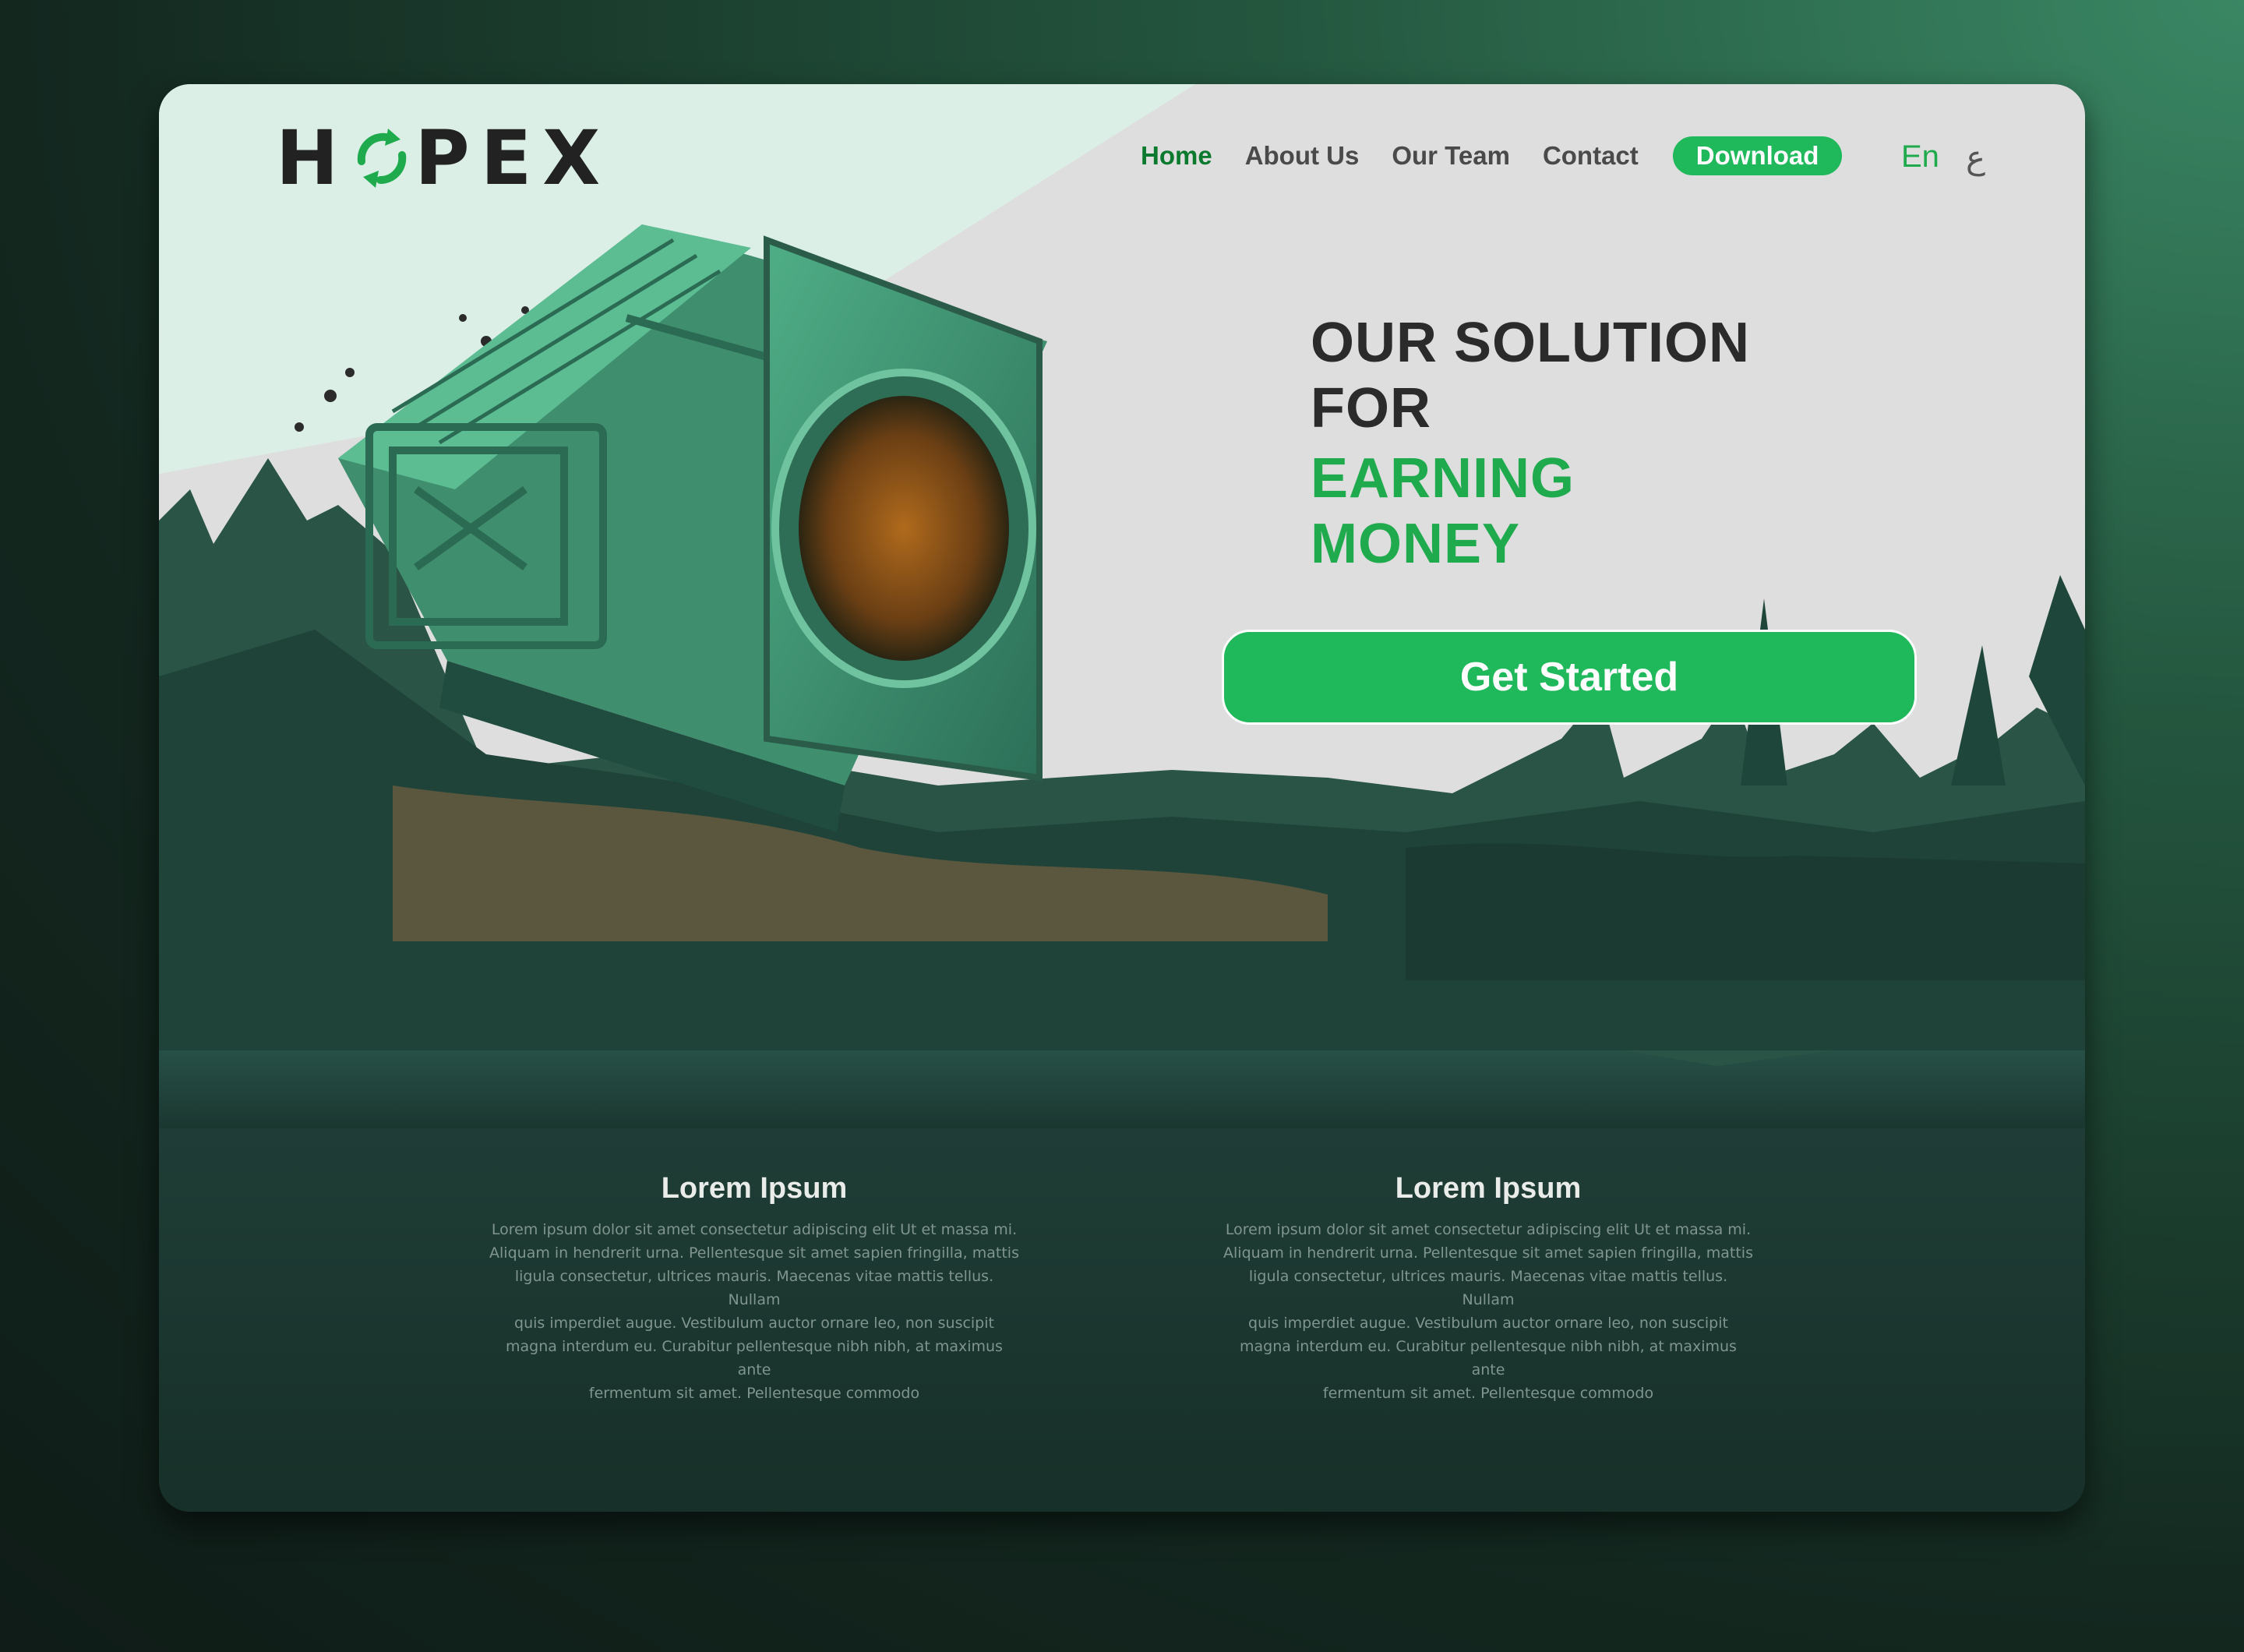  I want to click on language-switcher: En ع, so click(1943, 157).